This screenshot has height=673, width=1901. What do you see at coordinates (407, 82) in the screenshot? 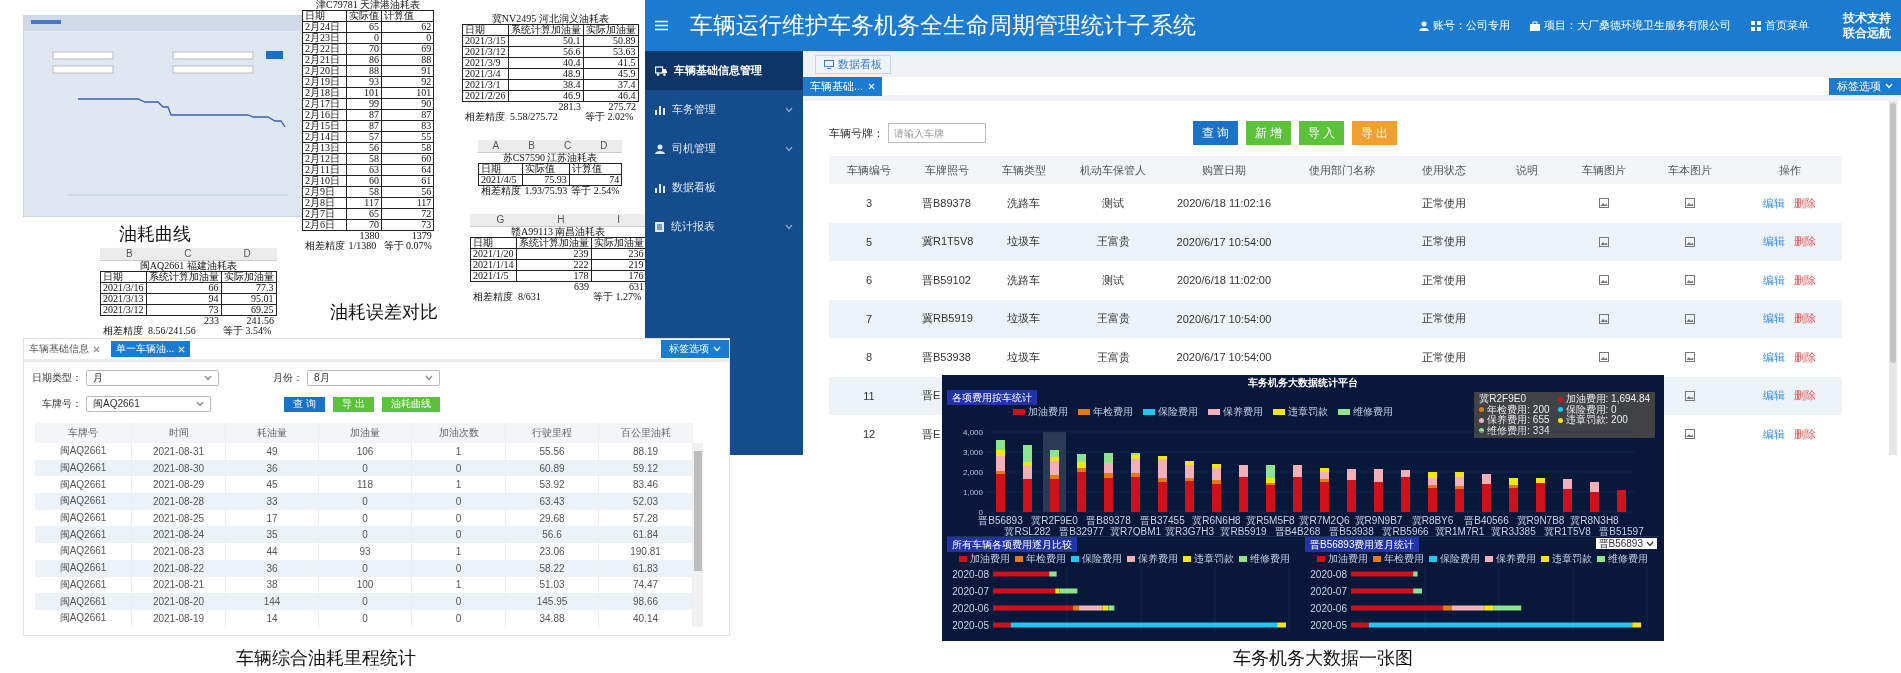
I see `table-cell: 92` at bounding box center [407, 82].